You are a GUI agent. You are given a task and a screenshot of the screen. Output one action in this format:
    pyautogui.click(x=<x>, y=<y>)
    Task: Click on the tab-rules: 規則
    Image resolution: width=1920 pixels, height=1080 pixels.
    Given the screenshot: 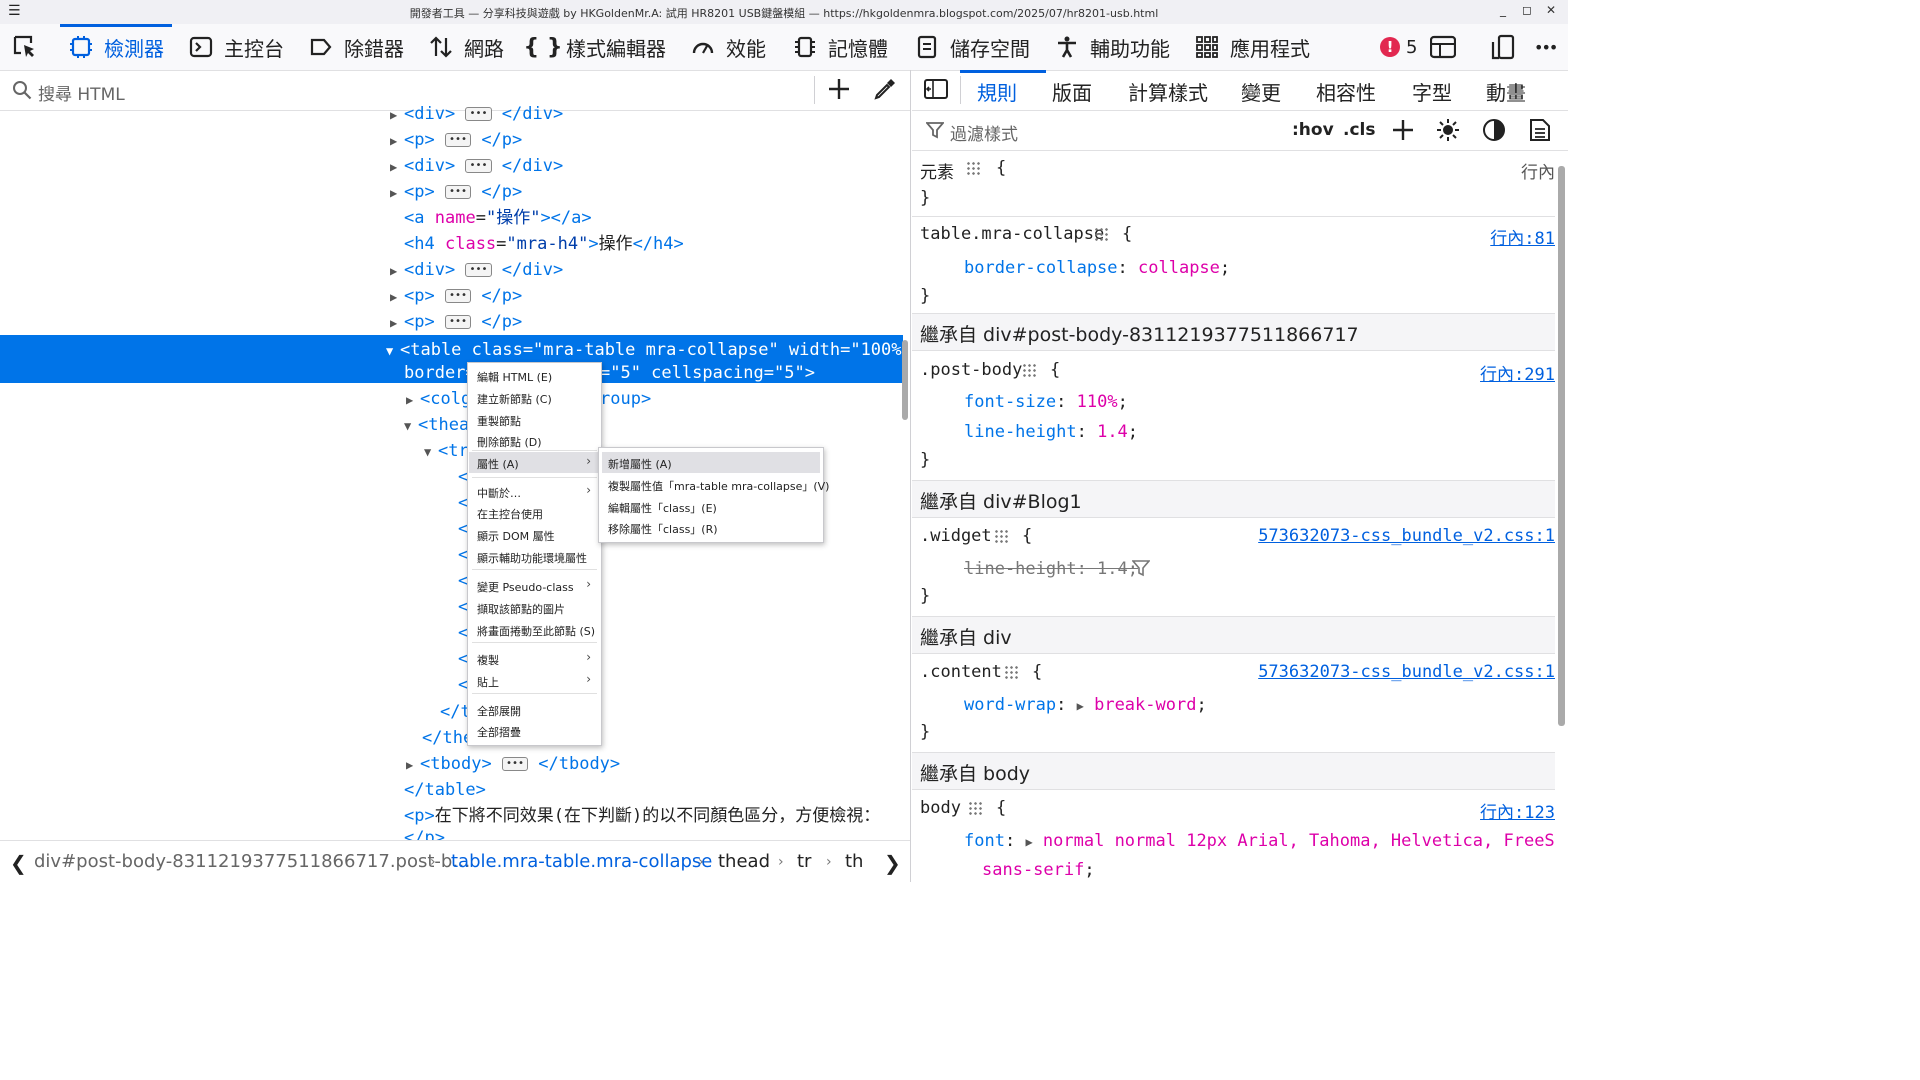 What is the action you would take?
    pyautogui.click(x=997, y=91)
    